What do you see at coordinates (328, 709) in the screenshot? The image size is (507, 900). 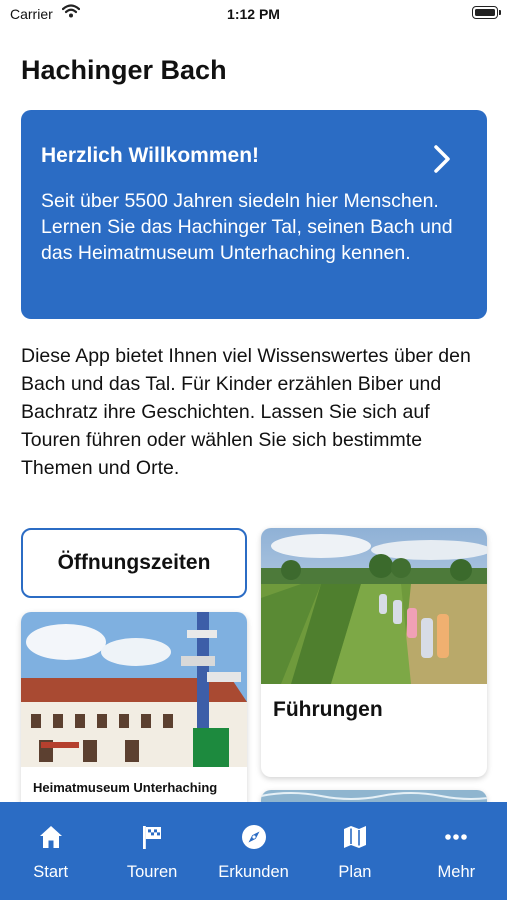 I see `tours-tile-label: Führungen` at bounding box center [328, 709].